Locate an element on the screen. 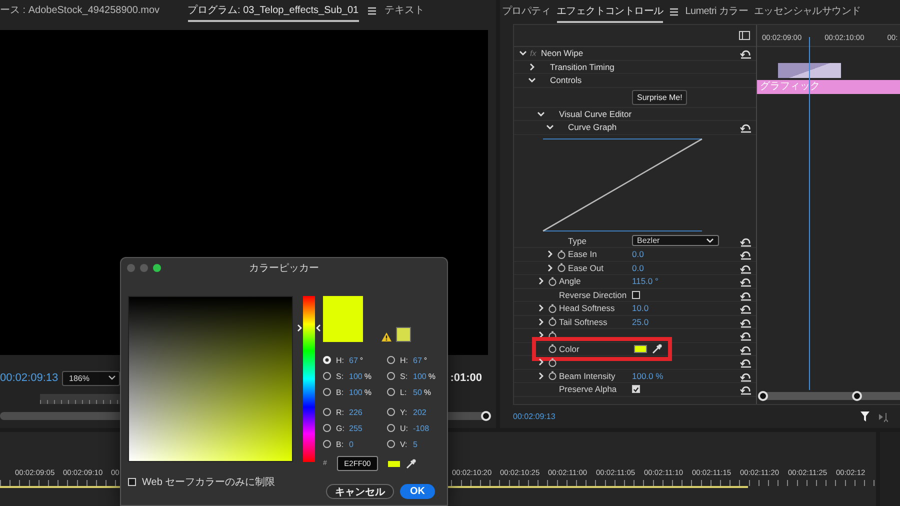 This screenshot has width=900, height=506. field-value: 50 is located at coordinates (417, 392).